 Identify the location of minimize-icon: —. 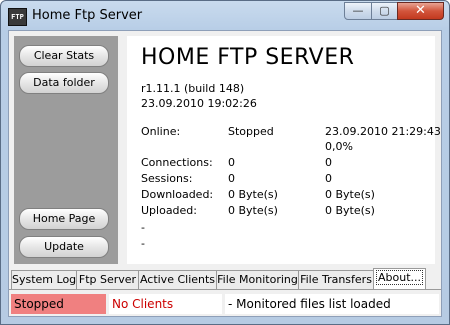
(358, 10).